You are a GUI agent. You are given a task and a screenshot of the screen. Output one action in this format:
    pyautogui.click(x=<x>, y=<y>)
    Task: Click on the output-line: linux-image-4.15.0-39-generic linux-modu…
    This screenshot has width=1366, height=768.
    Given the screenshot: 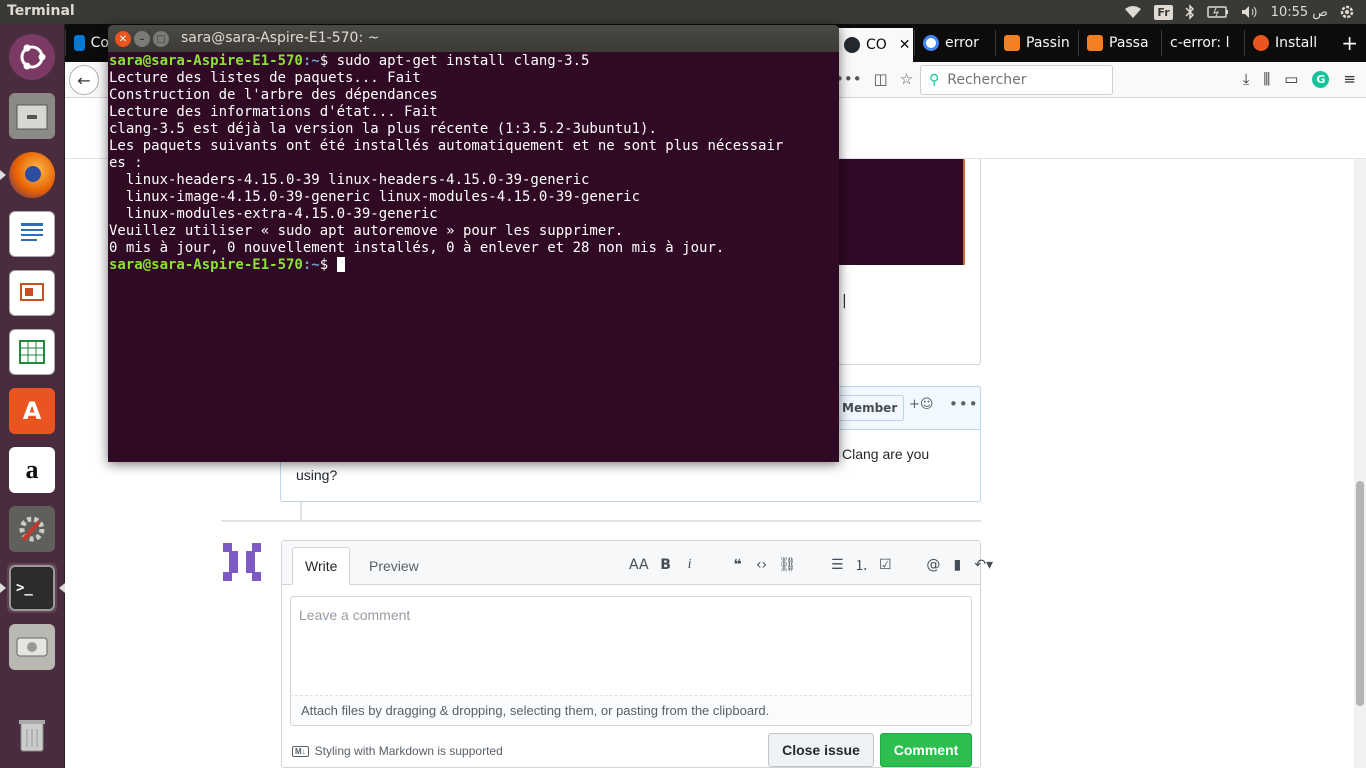 What is the action you would take?
    pyautogui.click(x=375, y=197)
    